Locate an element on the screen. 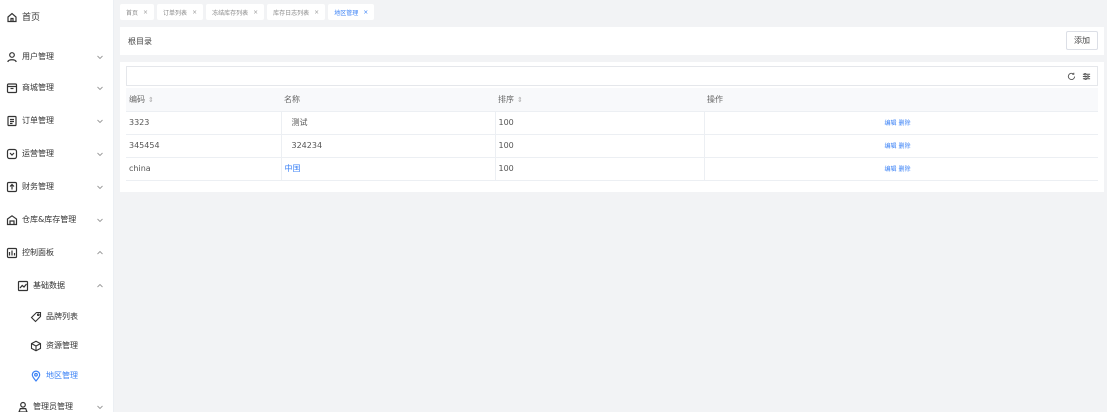 The width and height of the screenshot is (1107, 412). tab-frozen-stock: 冻结库存列表 × is located at coordinates (235, 12).